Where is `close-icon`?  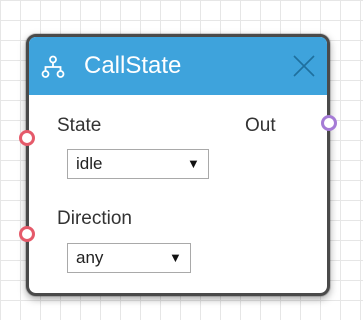
close-icon is located at coordinates (304, 66).